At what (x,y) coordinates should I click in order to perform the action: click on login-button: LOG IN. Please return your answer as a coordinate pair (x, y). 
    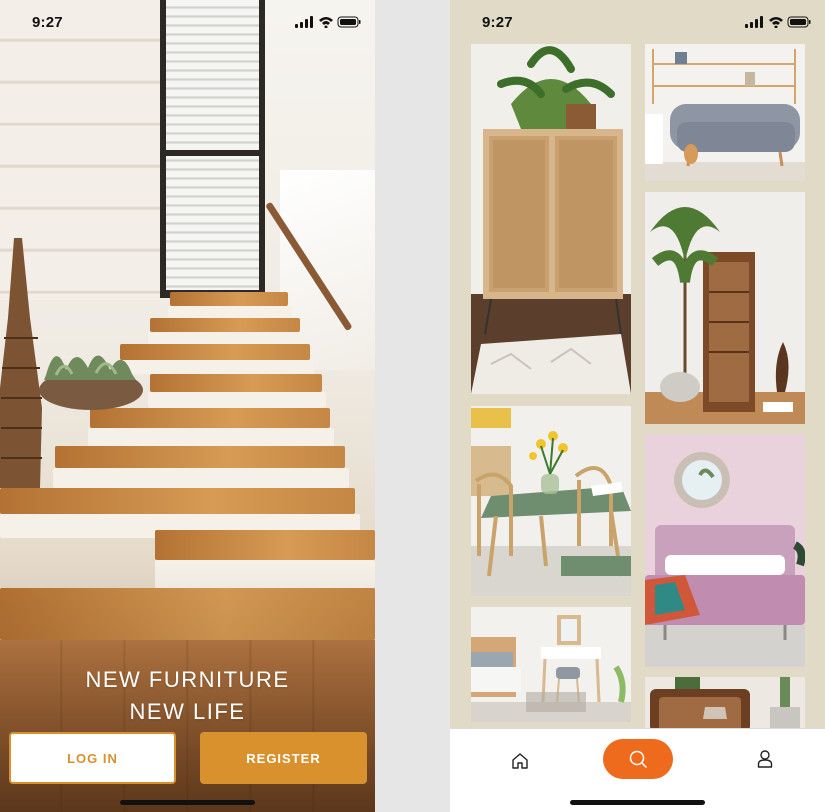
    Looking at the image, I should click on (92, 758).